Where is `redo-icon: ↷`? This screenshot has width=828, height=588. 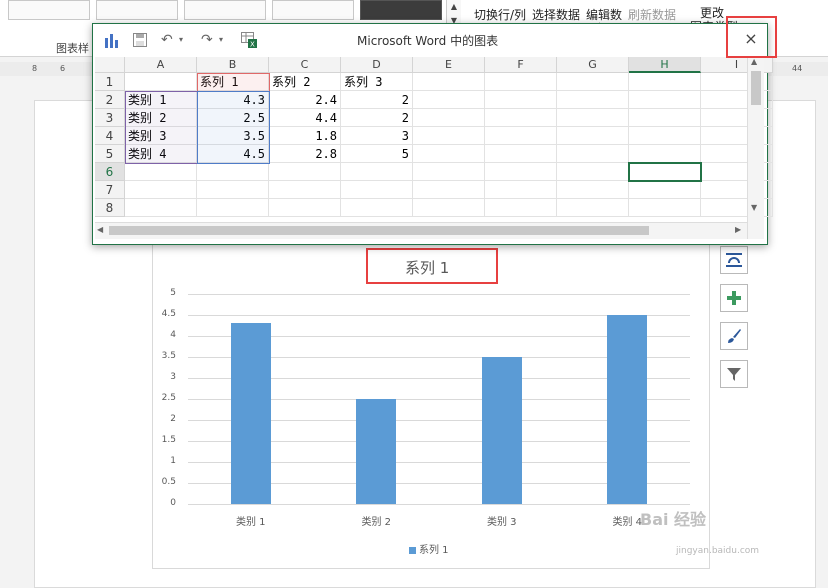
redo-icon: ↷ is located at coordinates (207, 40).